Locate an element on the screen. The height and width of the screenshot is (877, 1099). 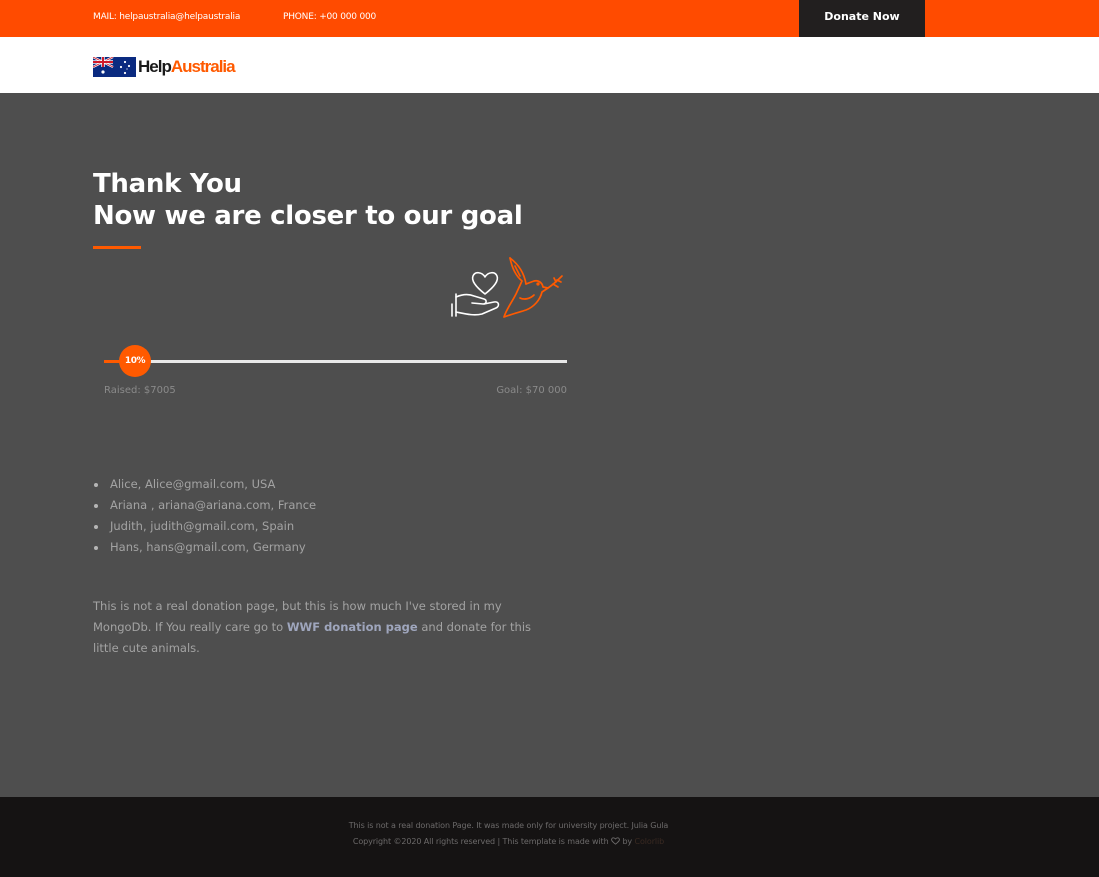
list-item: Alice, Alice@gmail.com, USA is located at coordinates (204, 484).